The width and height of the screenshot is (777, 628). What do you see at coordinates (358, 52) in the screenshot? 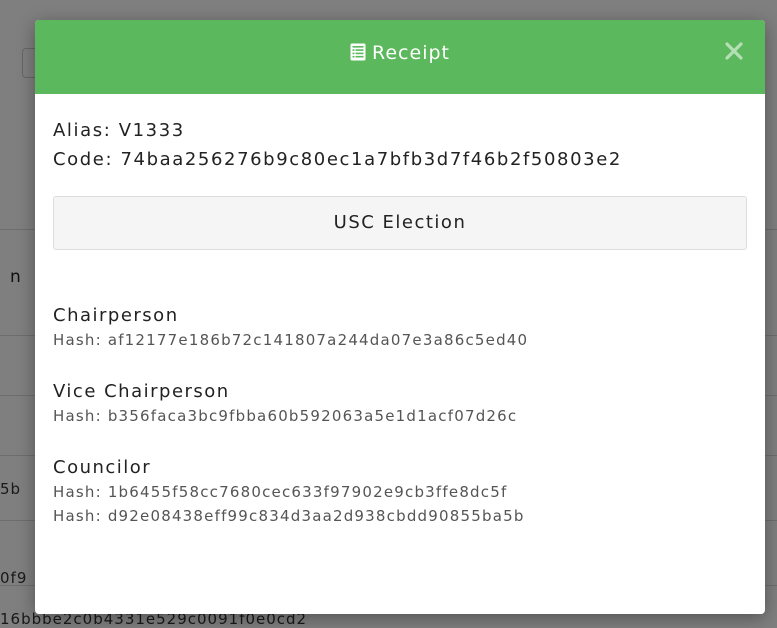
I see `list-alt-icon` at bounding box center [358, 52].